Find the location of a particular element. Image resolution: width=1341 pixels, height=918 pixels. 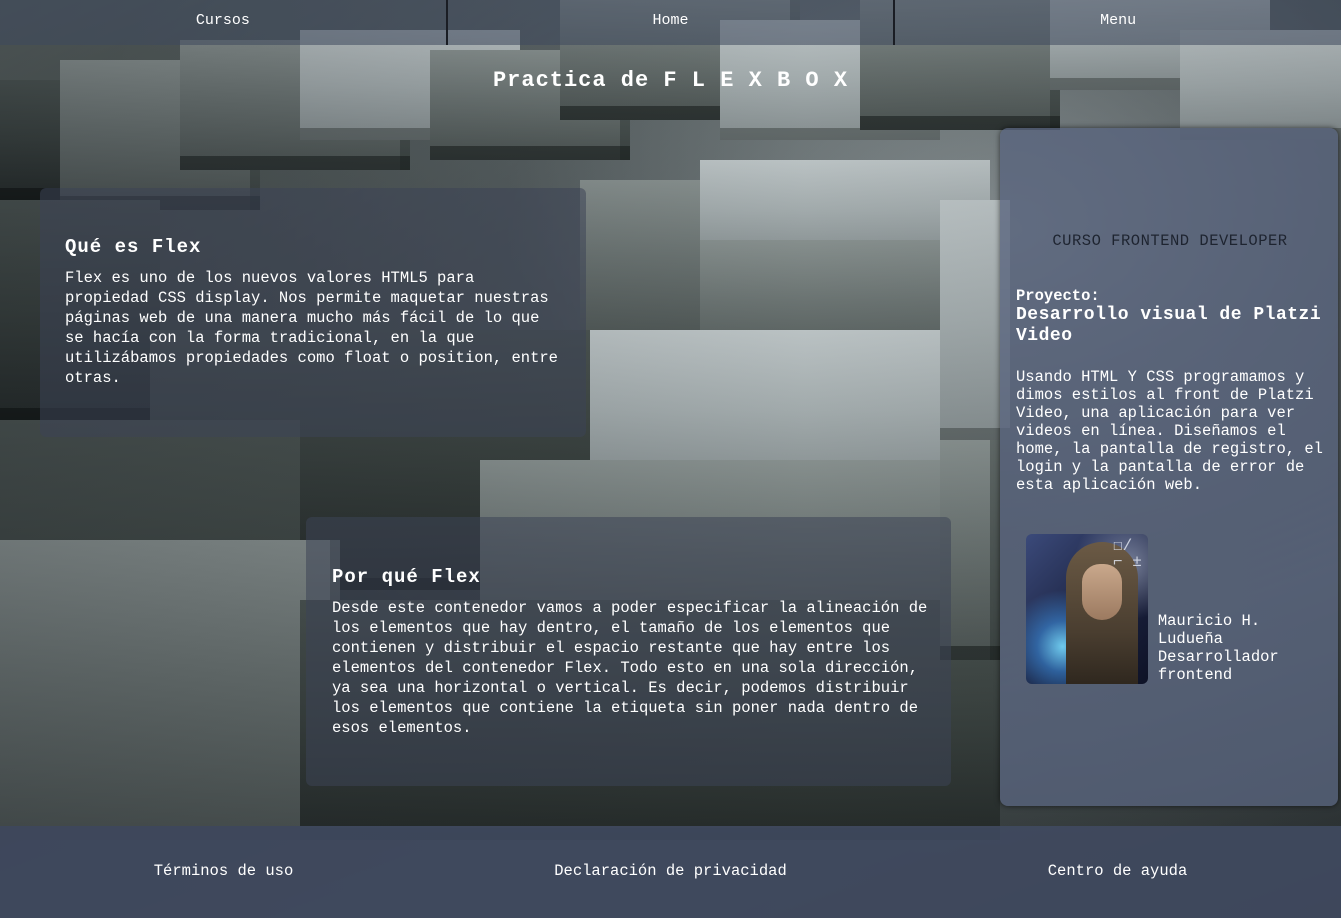

footer-link-terms: Términos de uso is located at coordinates (223, 871).